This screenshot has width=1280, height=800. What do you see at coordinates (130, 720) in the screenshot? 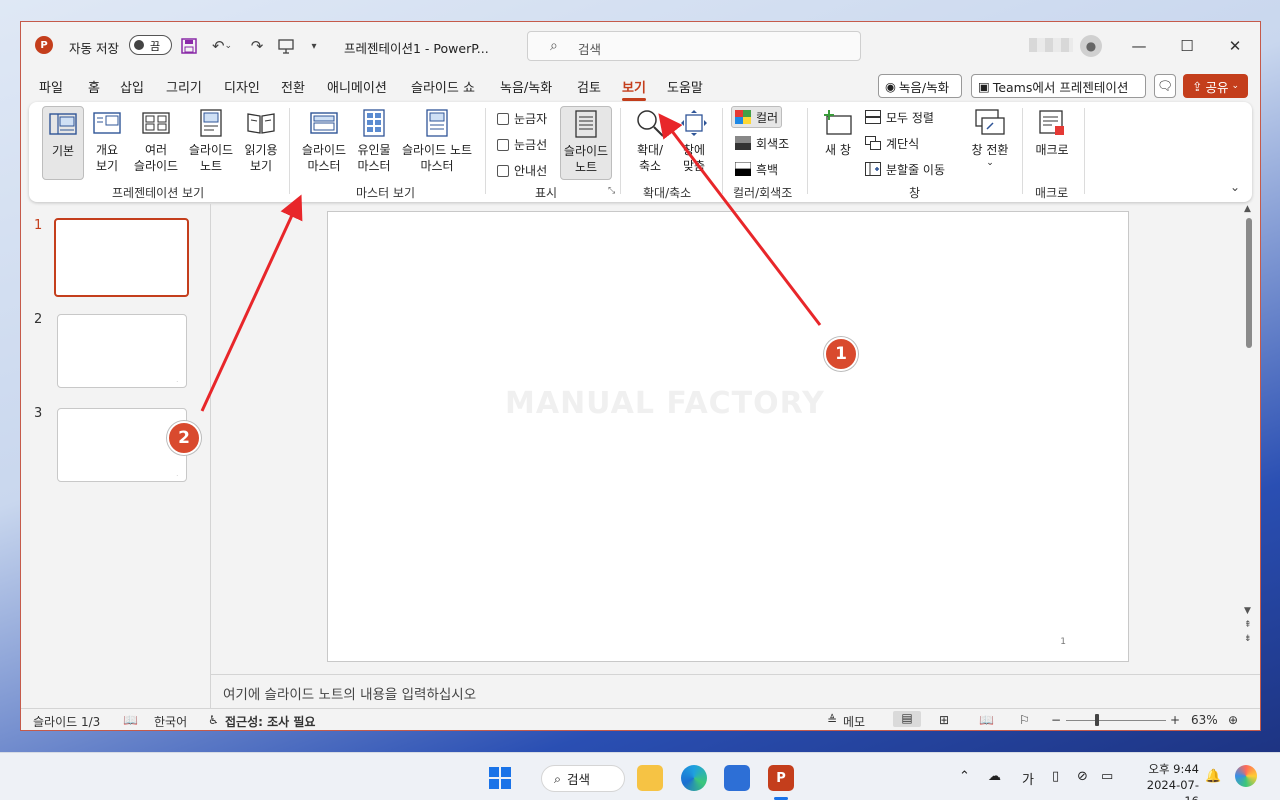
I see `spell-check-icon: 📖` at bounding box center [130, 720].